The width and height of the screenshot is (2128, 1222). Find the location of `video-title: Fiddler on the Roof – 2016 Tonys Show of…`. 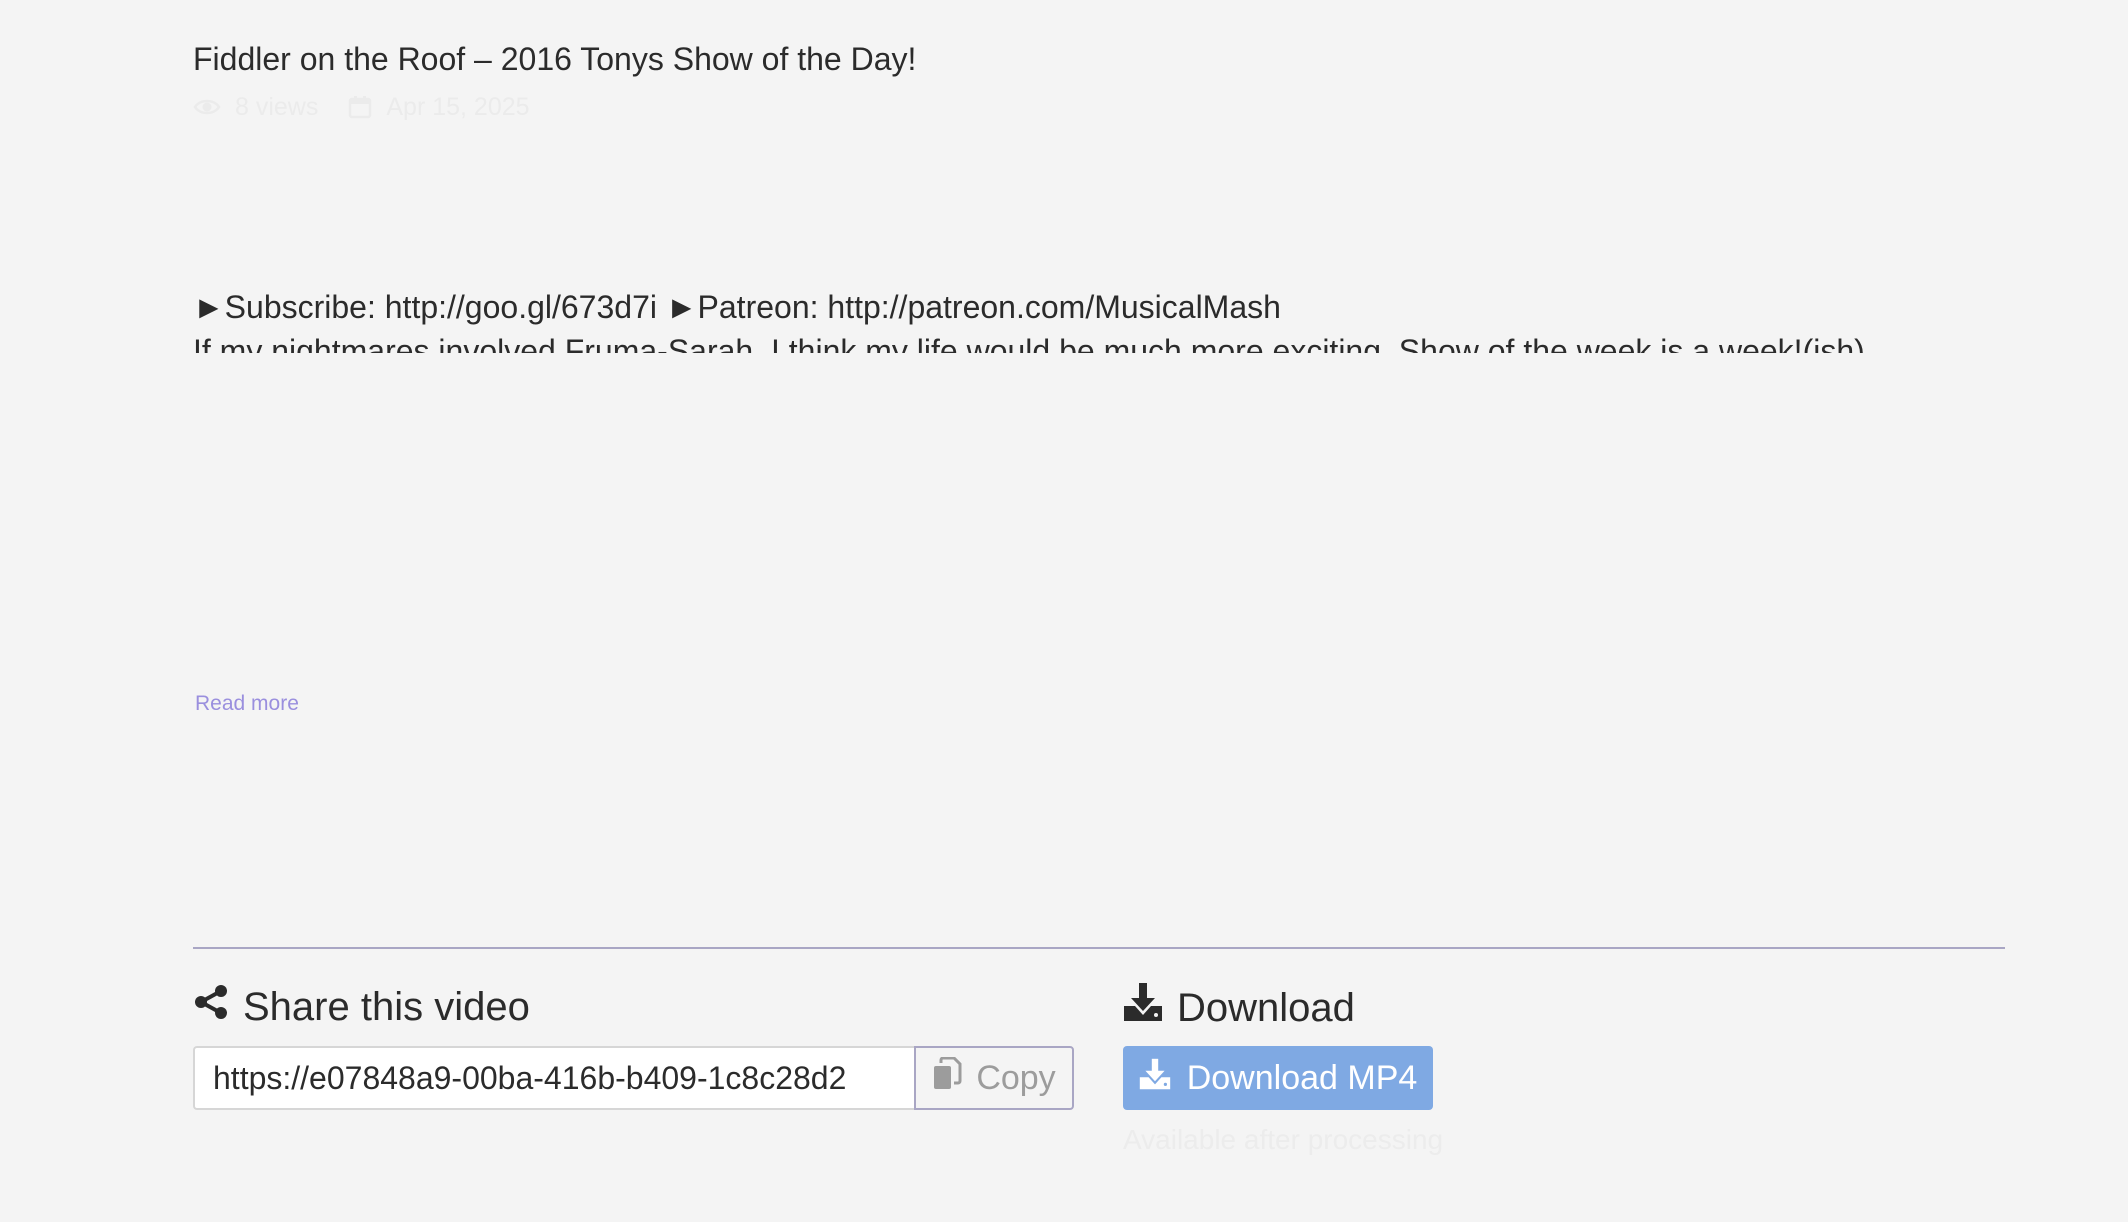

video-title: Fiddler on the Roof – 2016 Tonys Show of… is located at coordinates (555, 59).